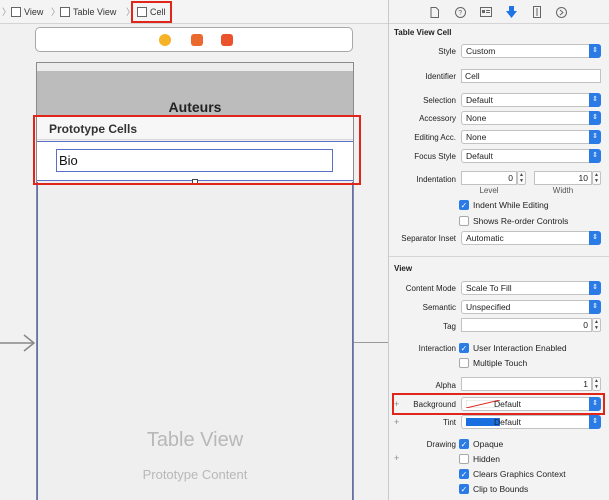  I want to click on identifier-value: Cell, so click(472, 76).